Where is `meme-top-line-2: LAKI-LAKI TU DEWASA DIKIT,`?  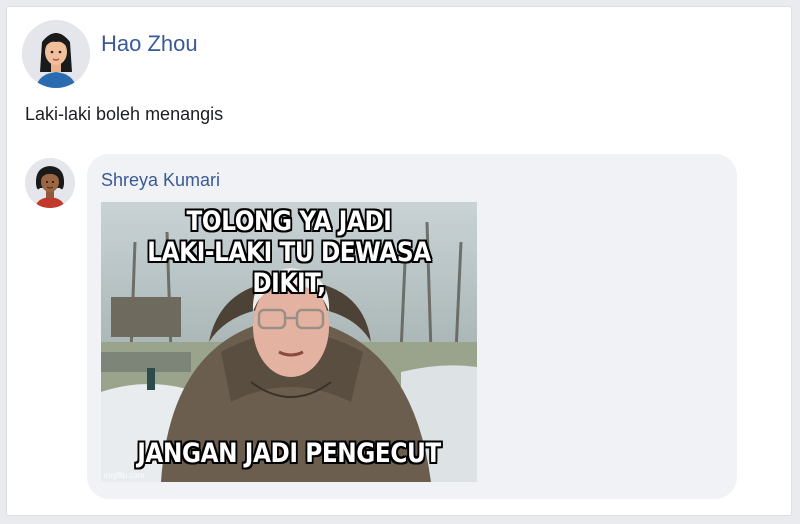 meme-top-line-2: LAKI-LAKI TU DEWASA DIKIT, is located at coordinates (289, 268).